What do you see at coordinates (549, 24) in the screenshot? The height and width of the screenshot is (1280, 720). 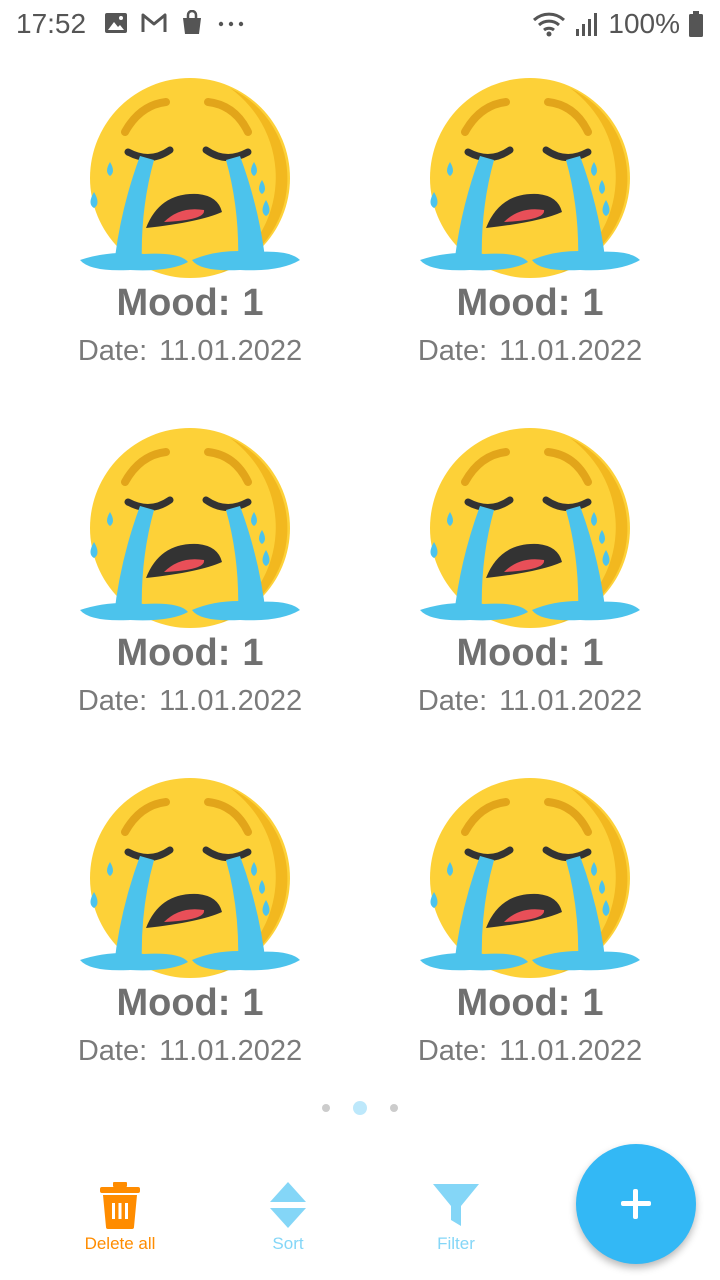 I see `wifi-icon` at bounding box center [549, 24].